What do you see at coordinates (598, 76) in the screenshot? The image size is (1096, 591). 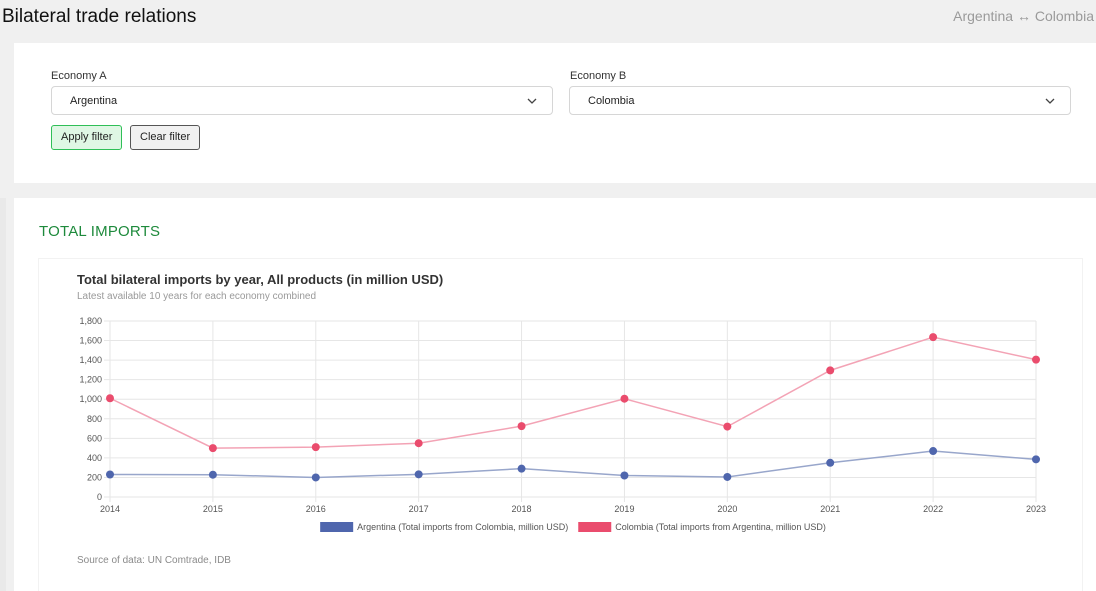 I see `economy-b-label: Economy B` at bounding box center [598, 76].